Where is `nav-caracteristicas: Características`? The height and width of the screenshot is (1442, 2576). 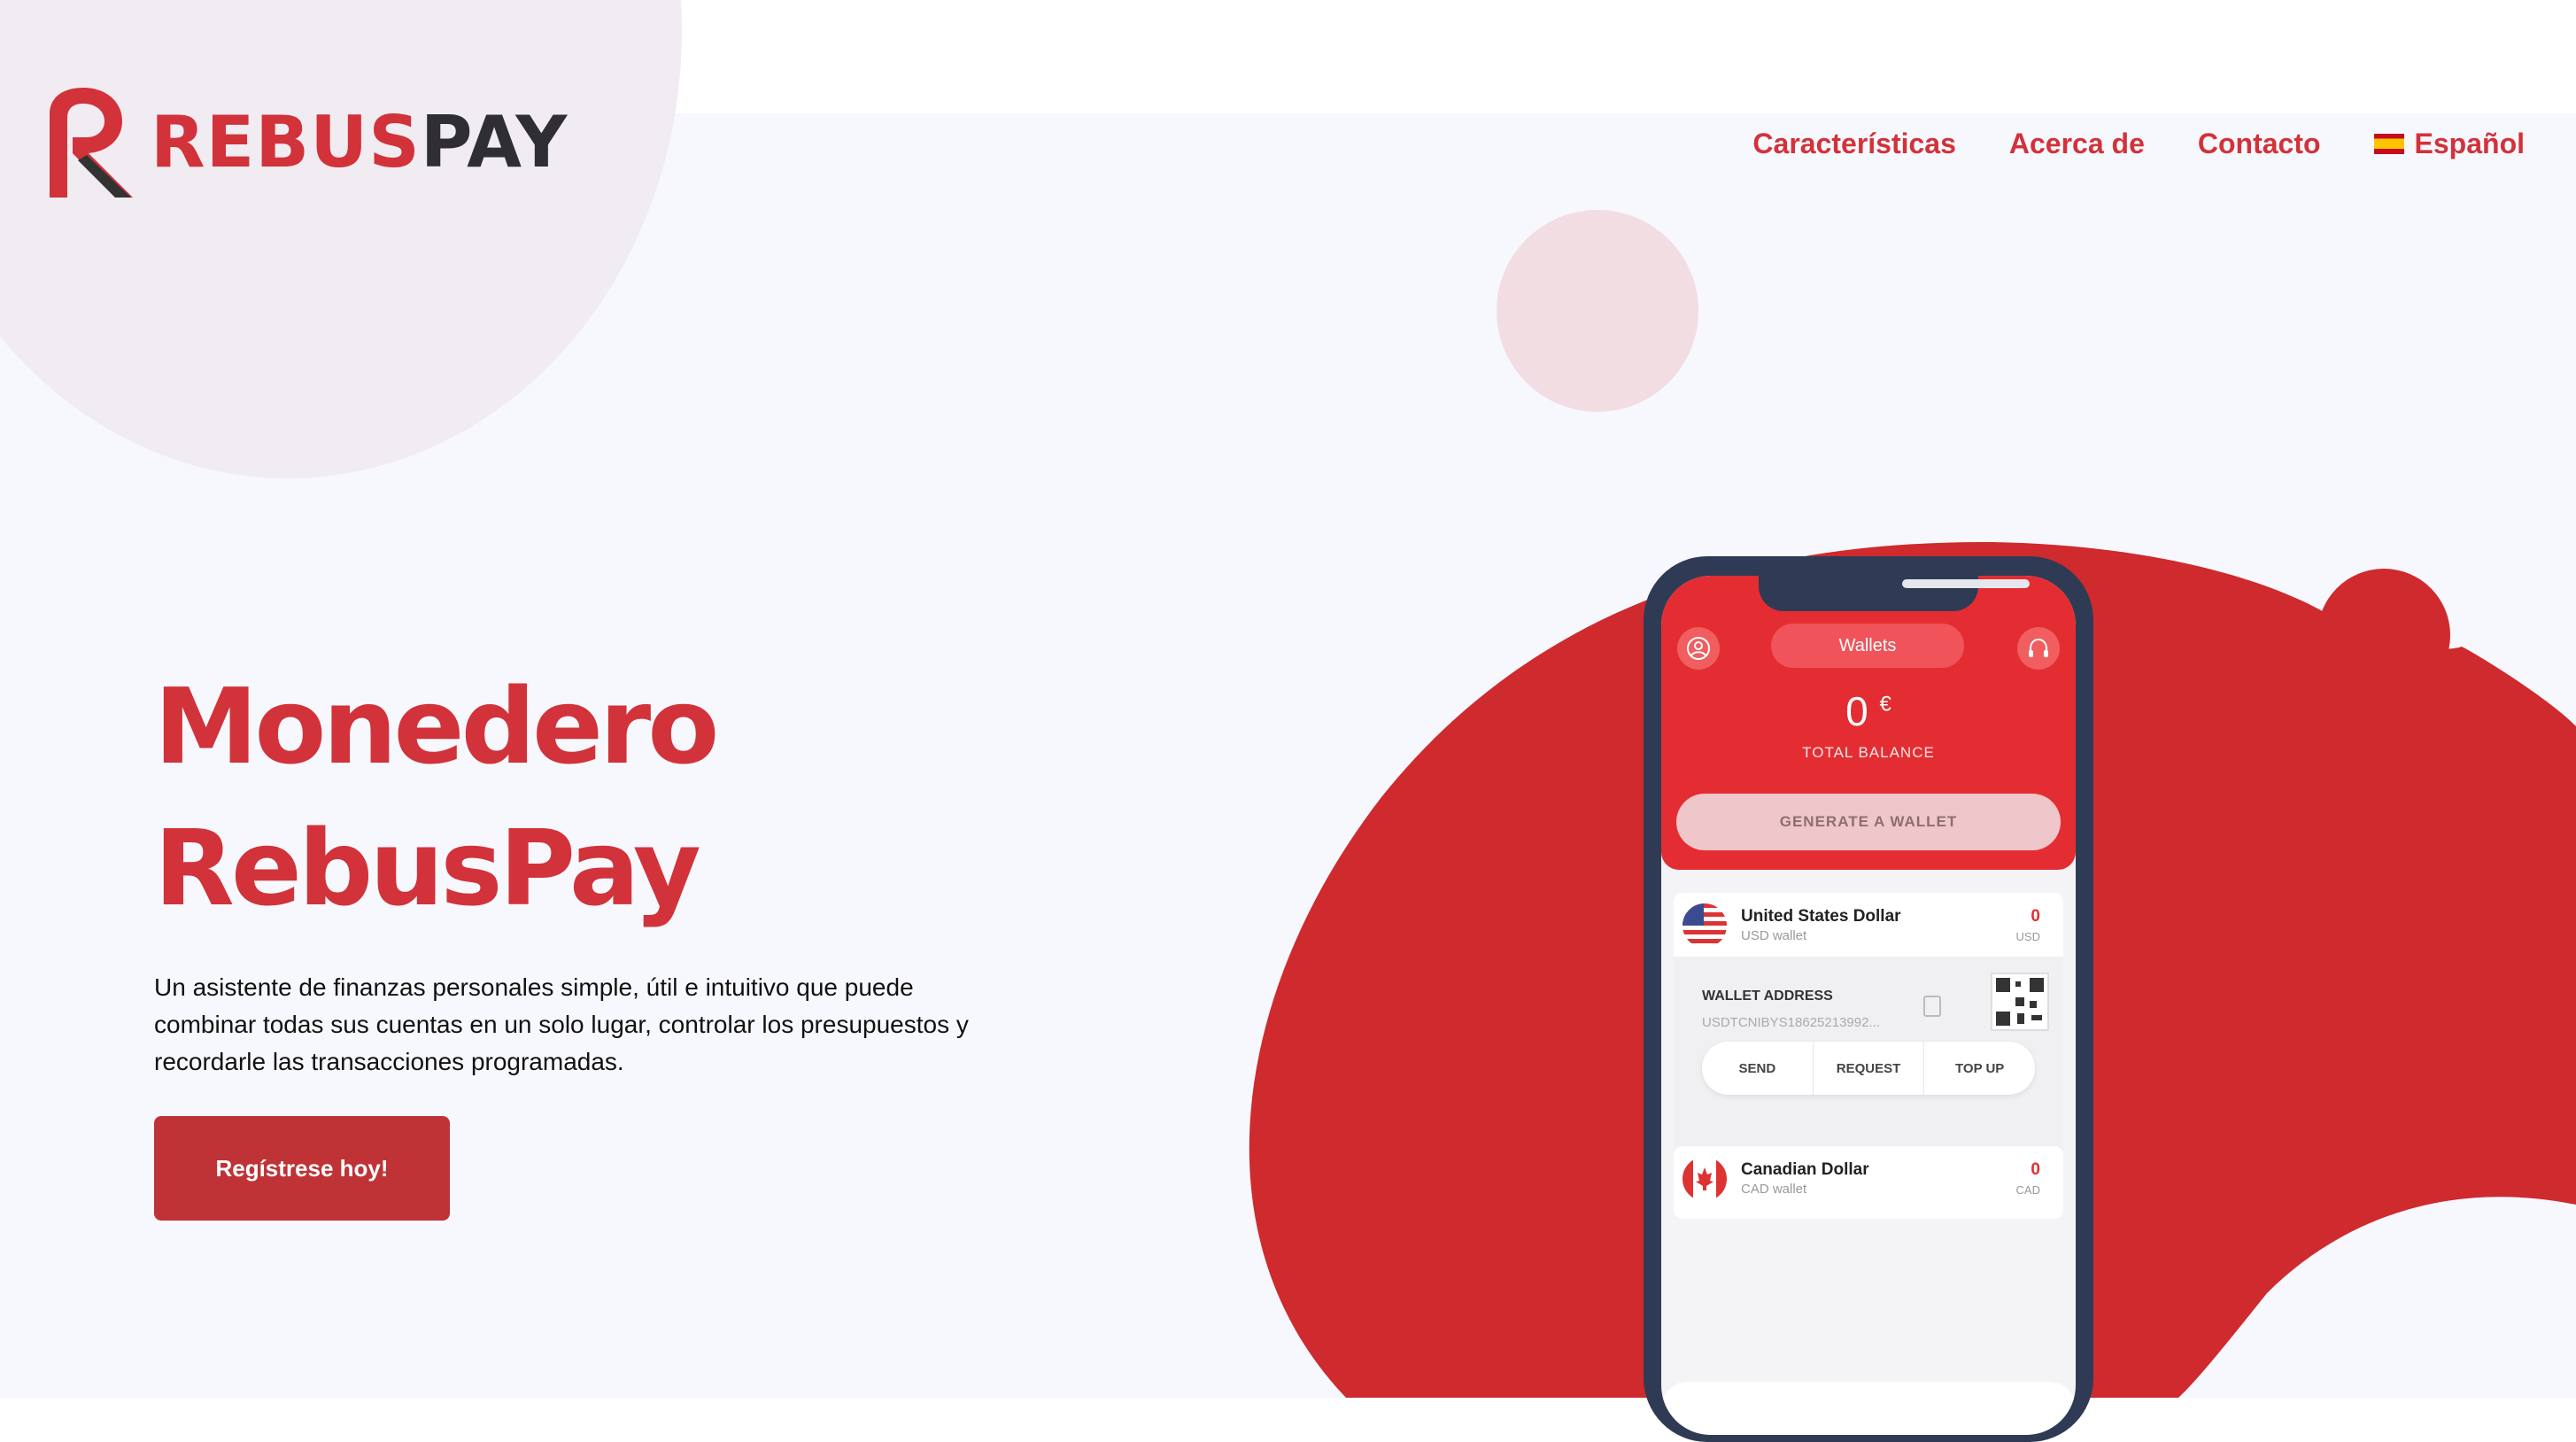
nav-caracteristicas: Características is located at coordinates (1853, 144).